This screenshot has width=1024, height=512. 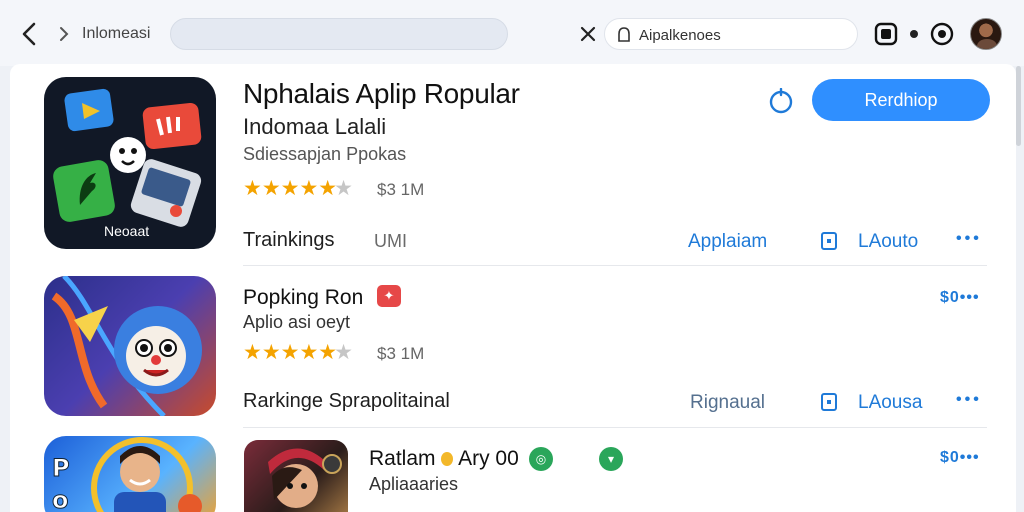 What do you see at coordinates (727, 403) in the screenshot?
I see `application-link: Rignaual` at bounding box center [727, 403].